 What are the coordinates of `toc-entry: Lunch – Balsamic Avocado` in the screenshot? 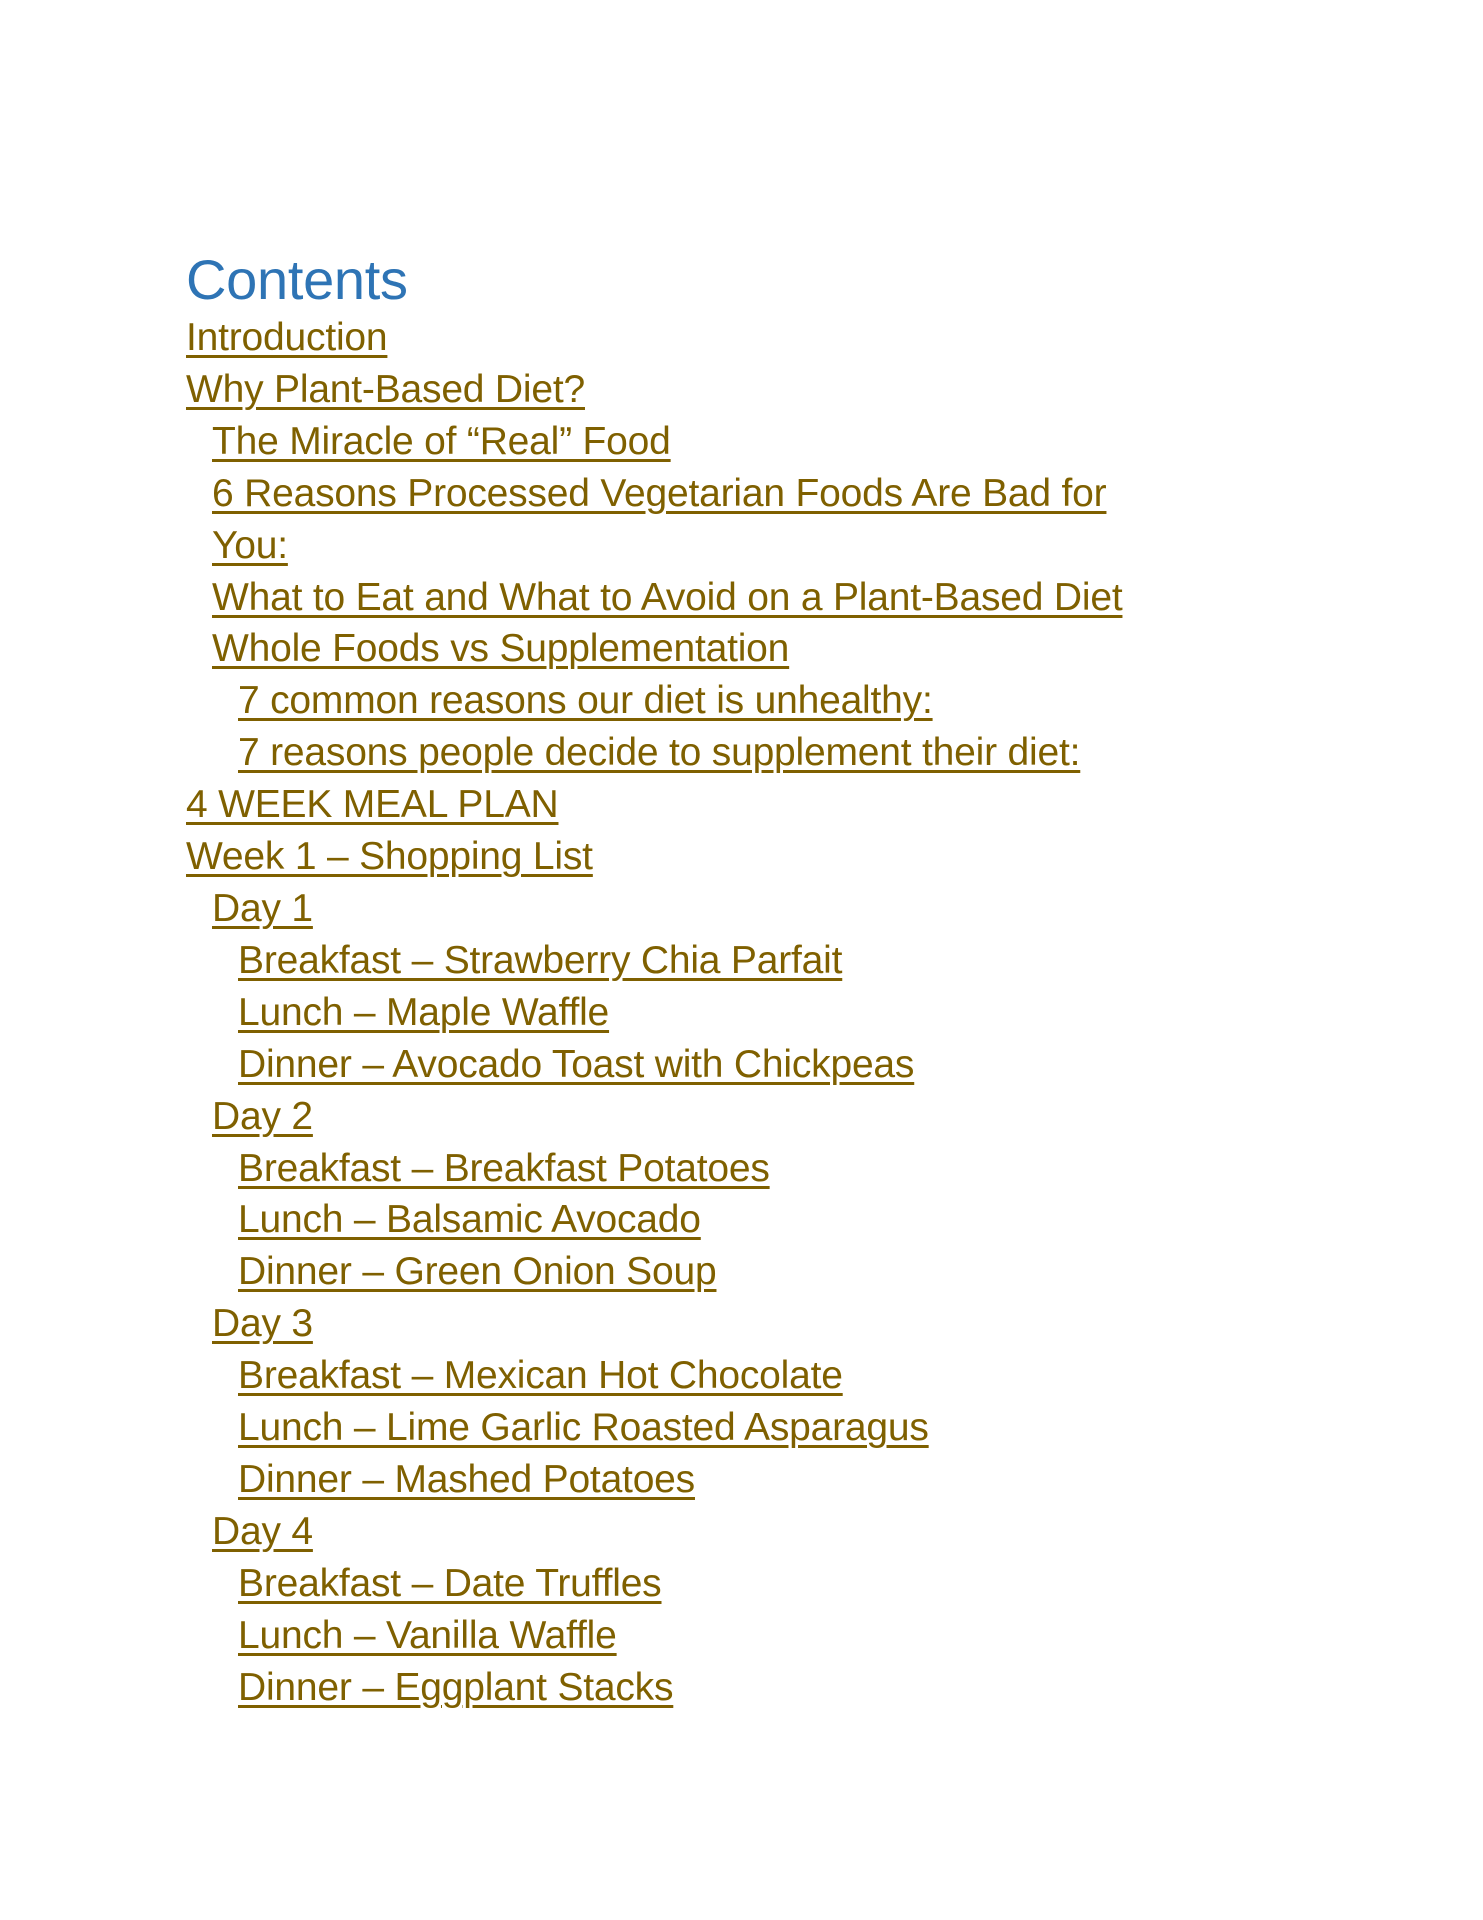 It's located at (654, 1220).